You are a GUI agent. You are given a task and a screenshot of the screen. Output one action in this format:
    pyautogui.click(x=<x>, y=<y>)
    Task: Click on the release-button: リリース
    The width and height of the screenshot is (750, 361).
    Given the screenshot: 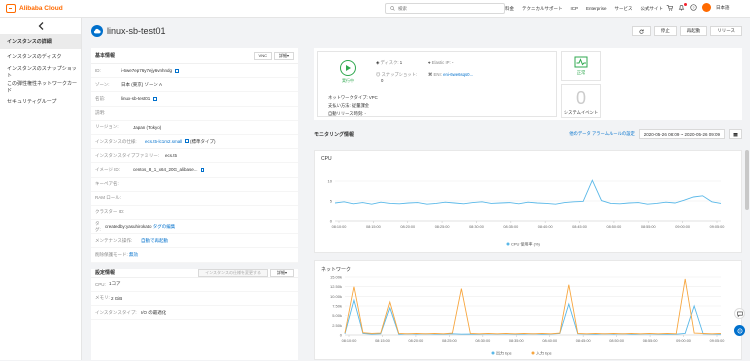 What is the action you would take?
    pyautogui.click(x=726, y=31)
    